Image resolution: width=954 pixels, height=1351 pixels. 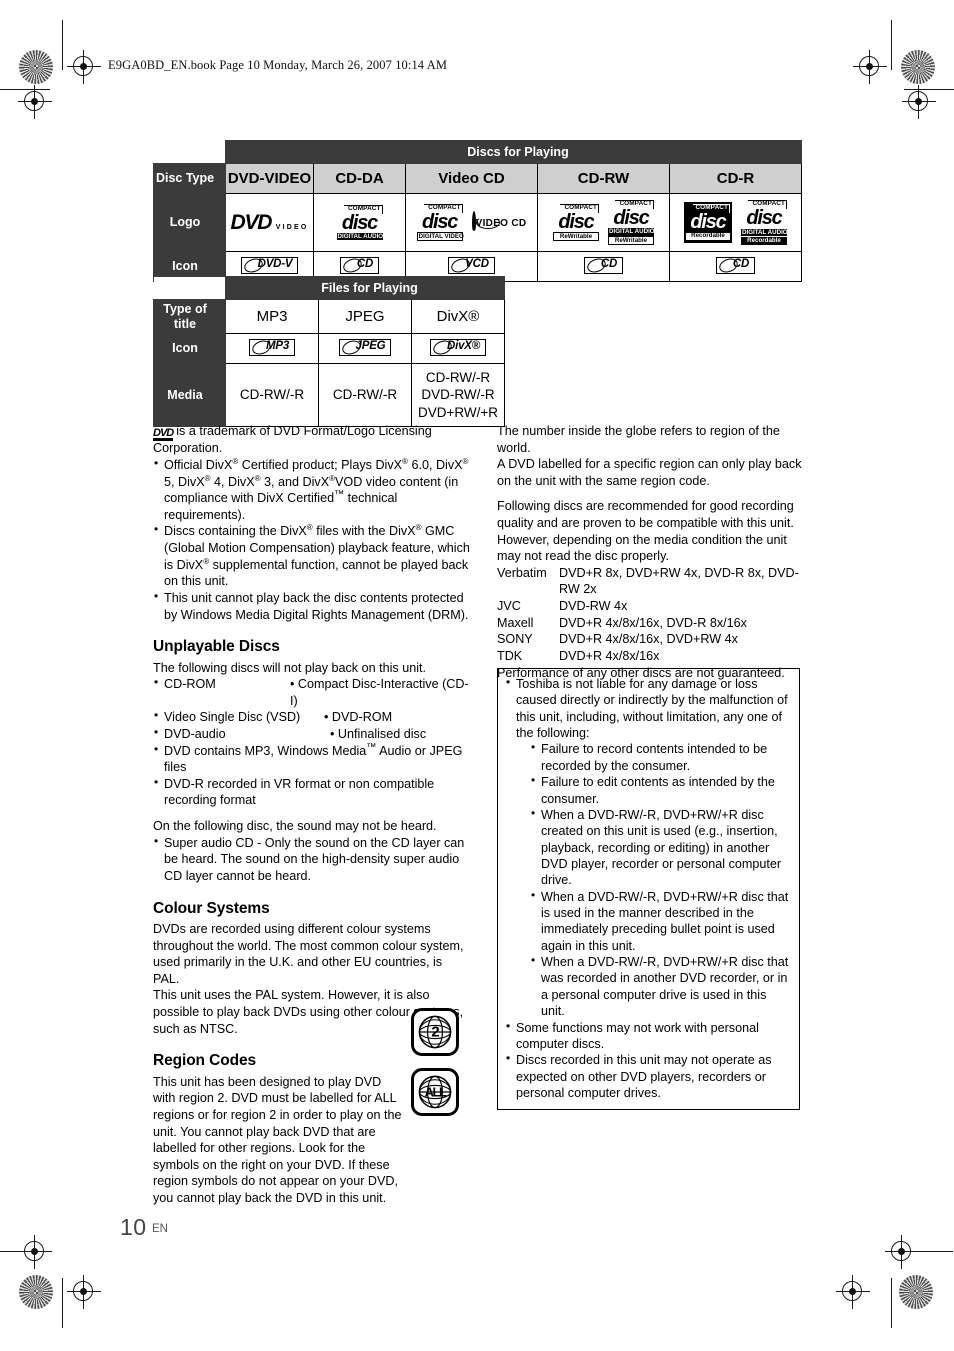 I want to click on brand-specs: DVD+R 4x/8x/16x, so click(x=609, y=655).